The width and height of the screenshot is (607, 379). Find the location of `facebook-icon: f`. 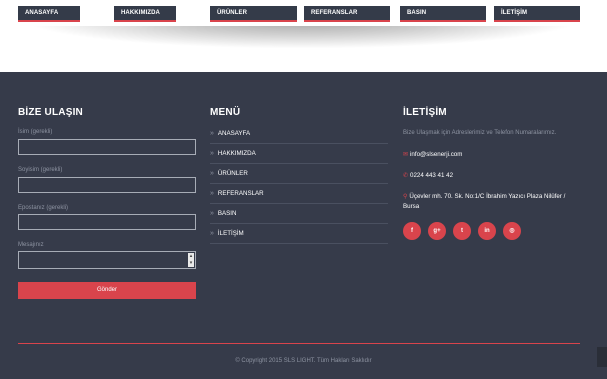

facebook-icon: f is located at coordinates (412, 231).